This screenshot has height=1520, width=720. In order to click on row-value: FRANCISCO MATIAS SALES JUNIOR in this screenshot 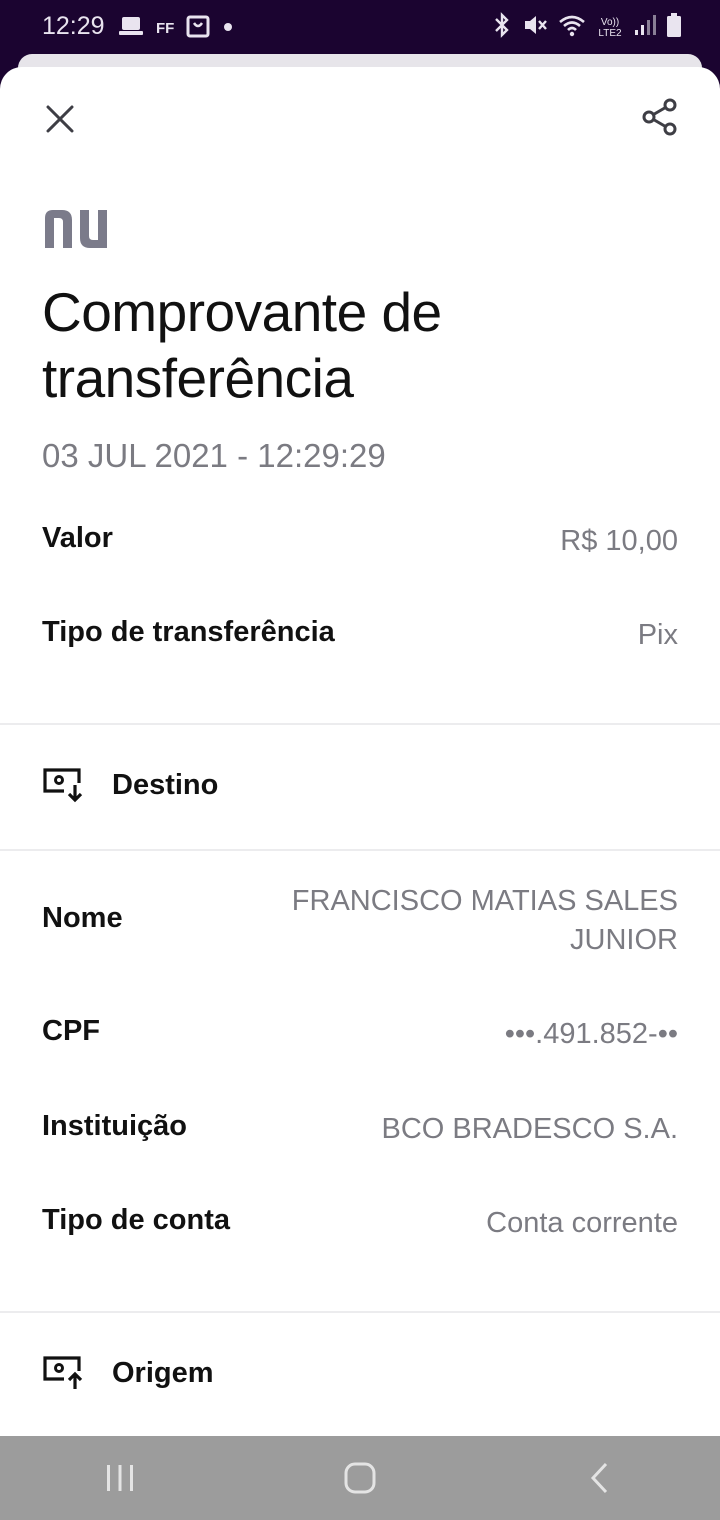, I will do `click(484, 920)`.